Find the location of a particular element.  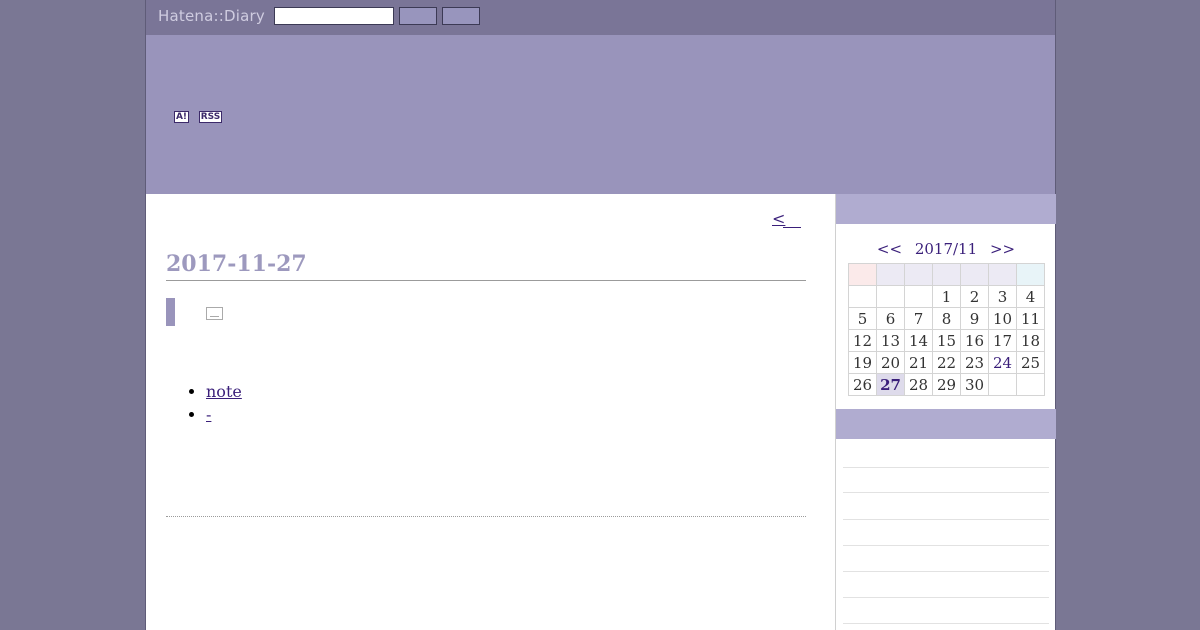

calendar-week: 12 13 14 15 16 17 18 is located at coordinates (946, 340).